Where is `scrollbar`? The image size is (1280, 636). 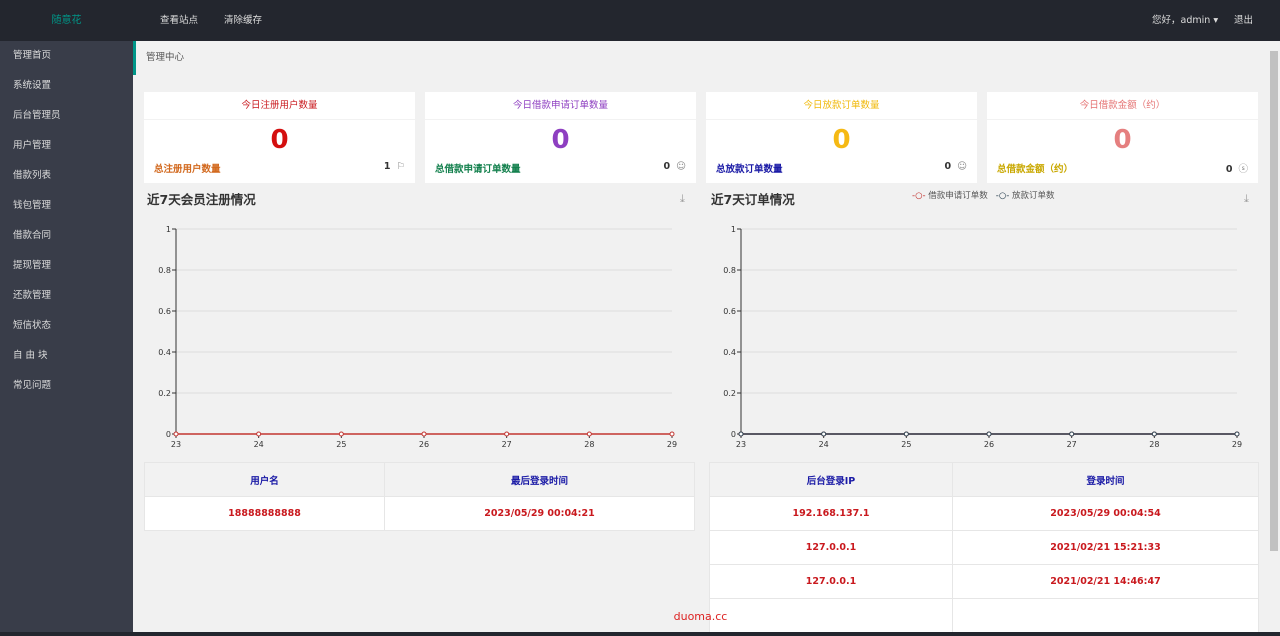 scrollbar is located at coordinates (1274, 336).